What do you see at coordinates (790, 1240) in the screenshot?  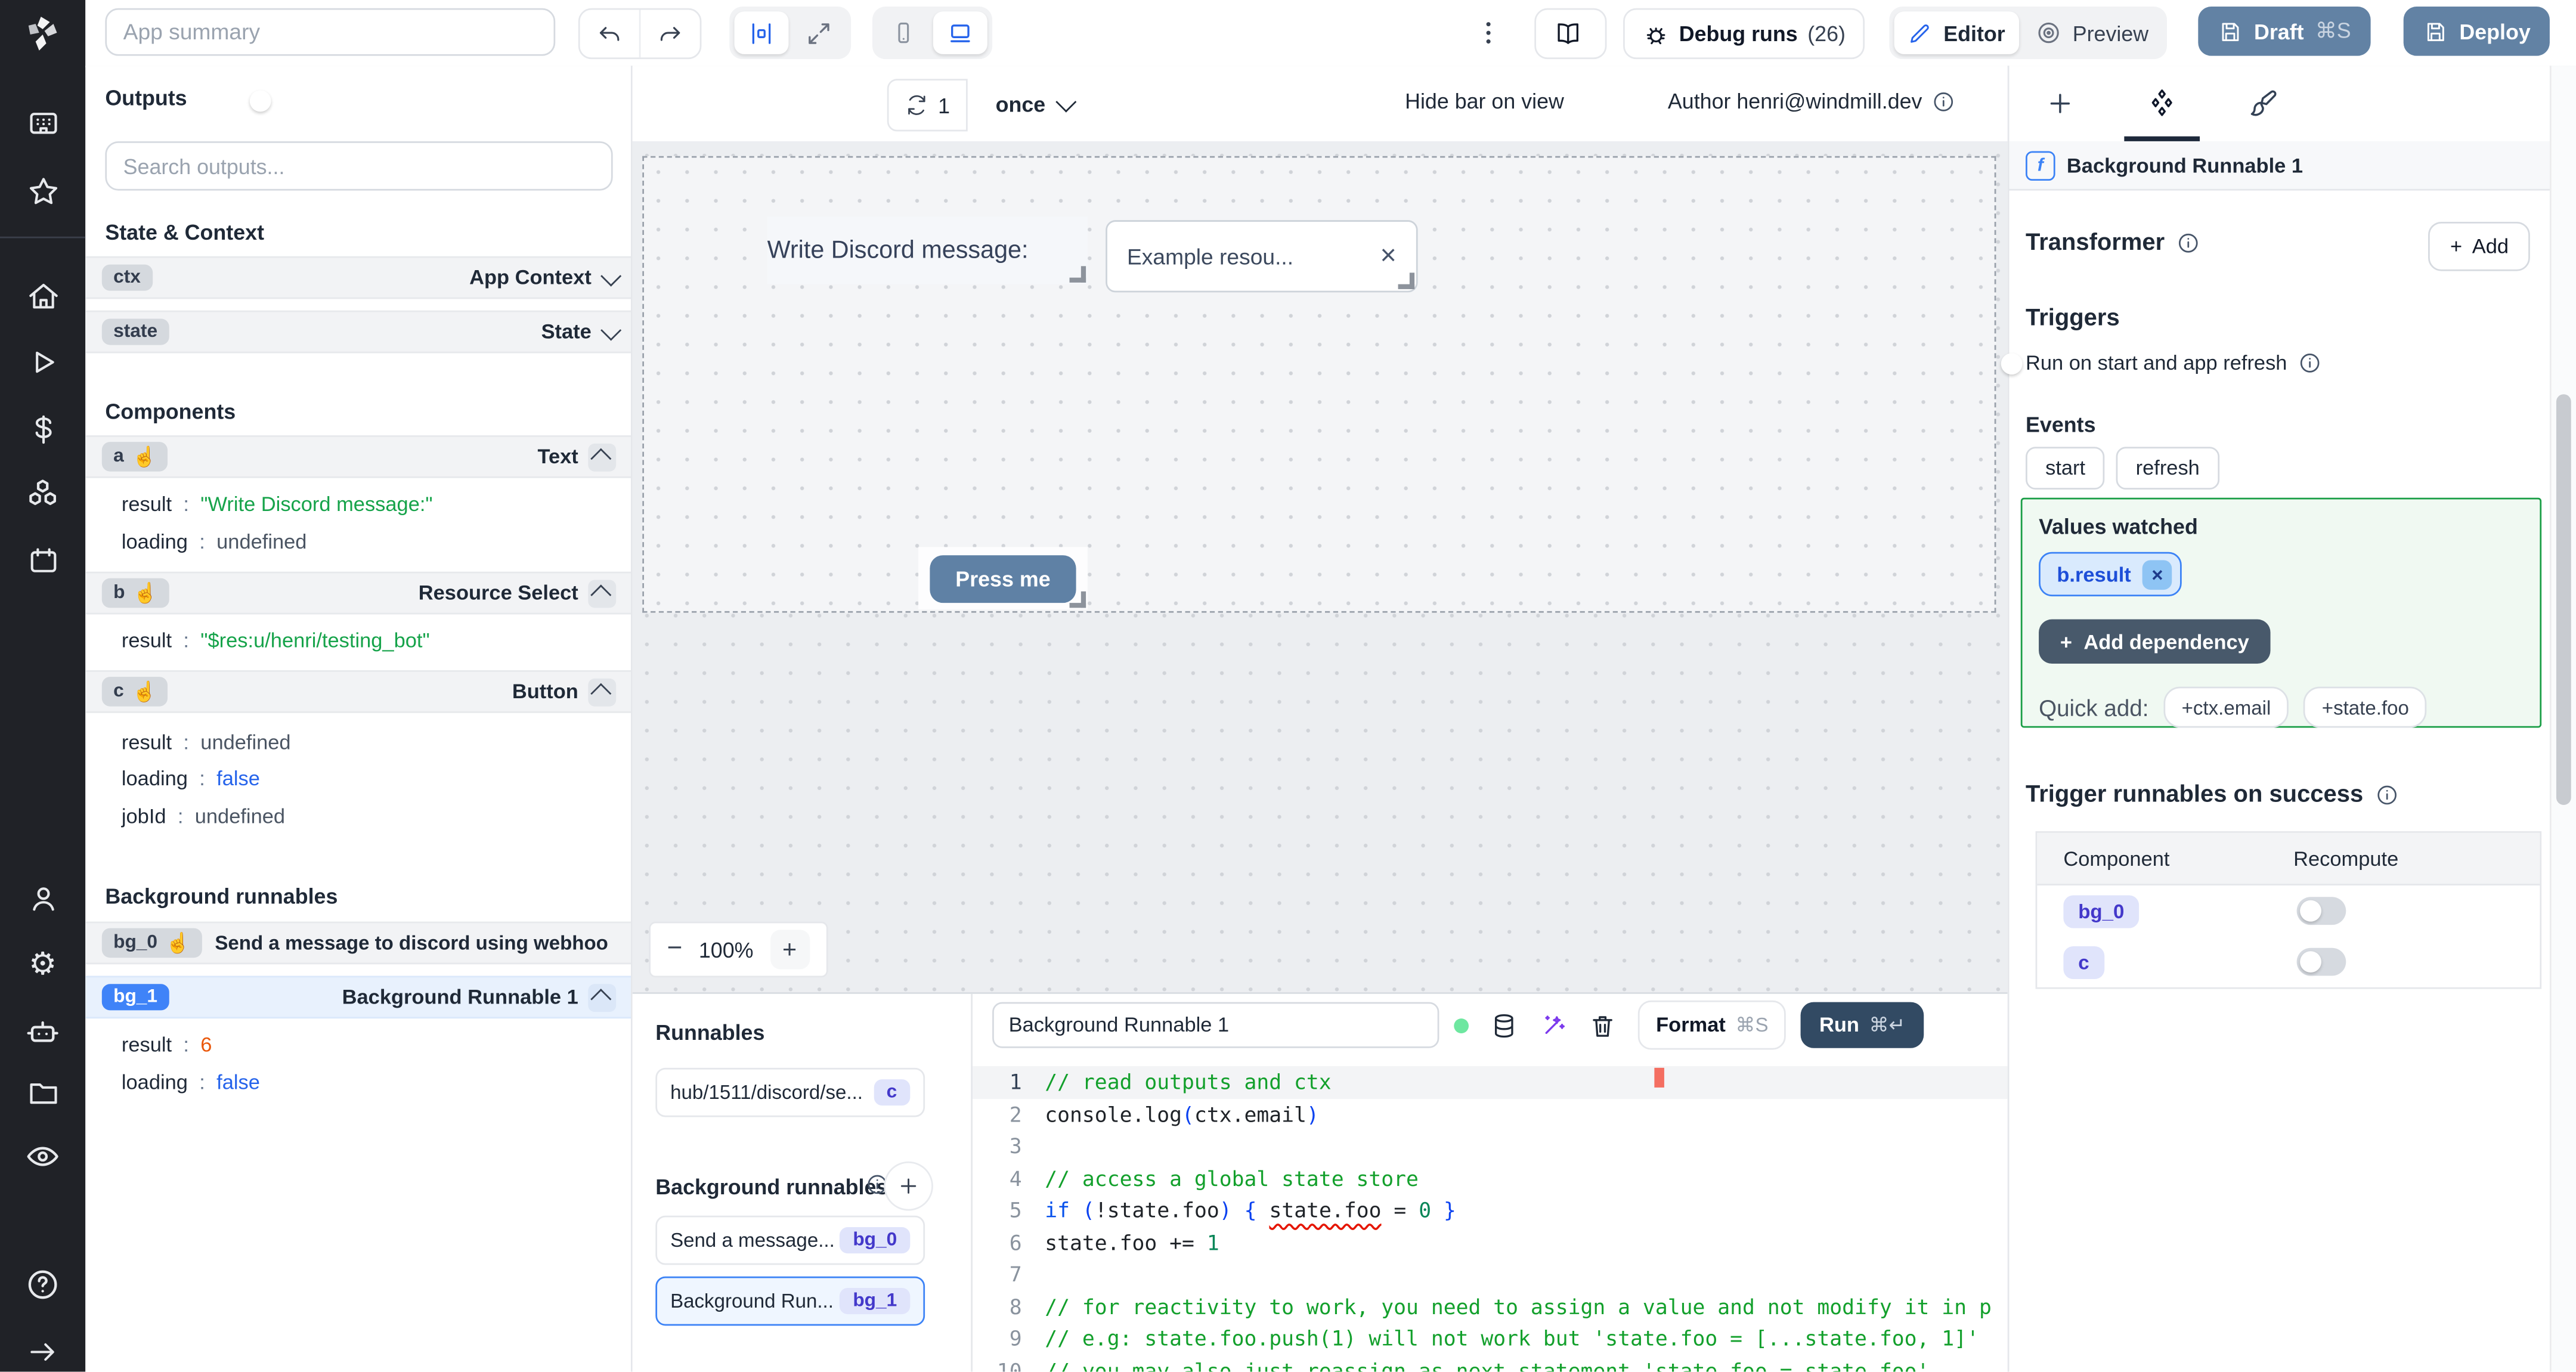 I see `runnable-item-bg0: Send a message... bg_0` at bounding box center [790, 1240].